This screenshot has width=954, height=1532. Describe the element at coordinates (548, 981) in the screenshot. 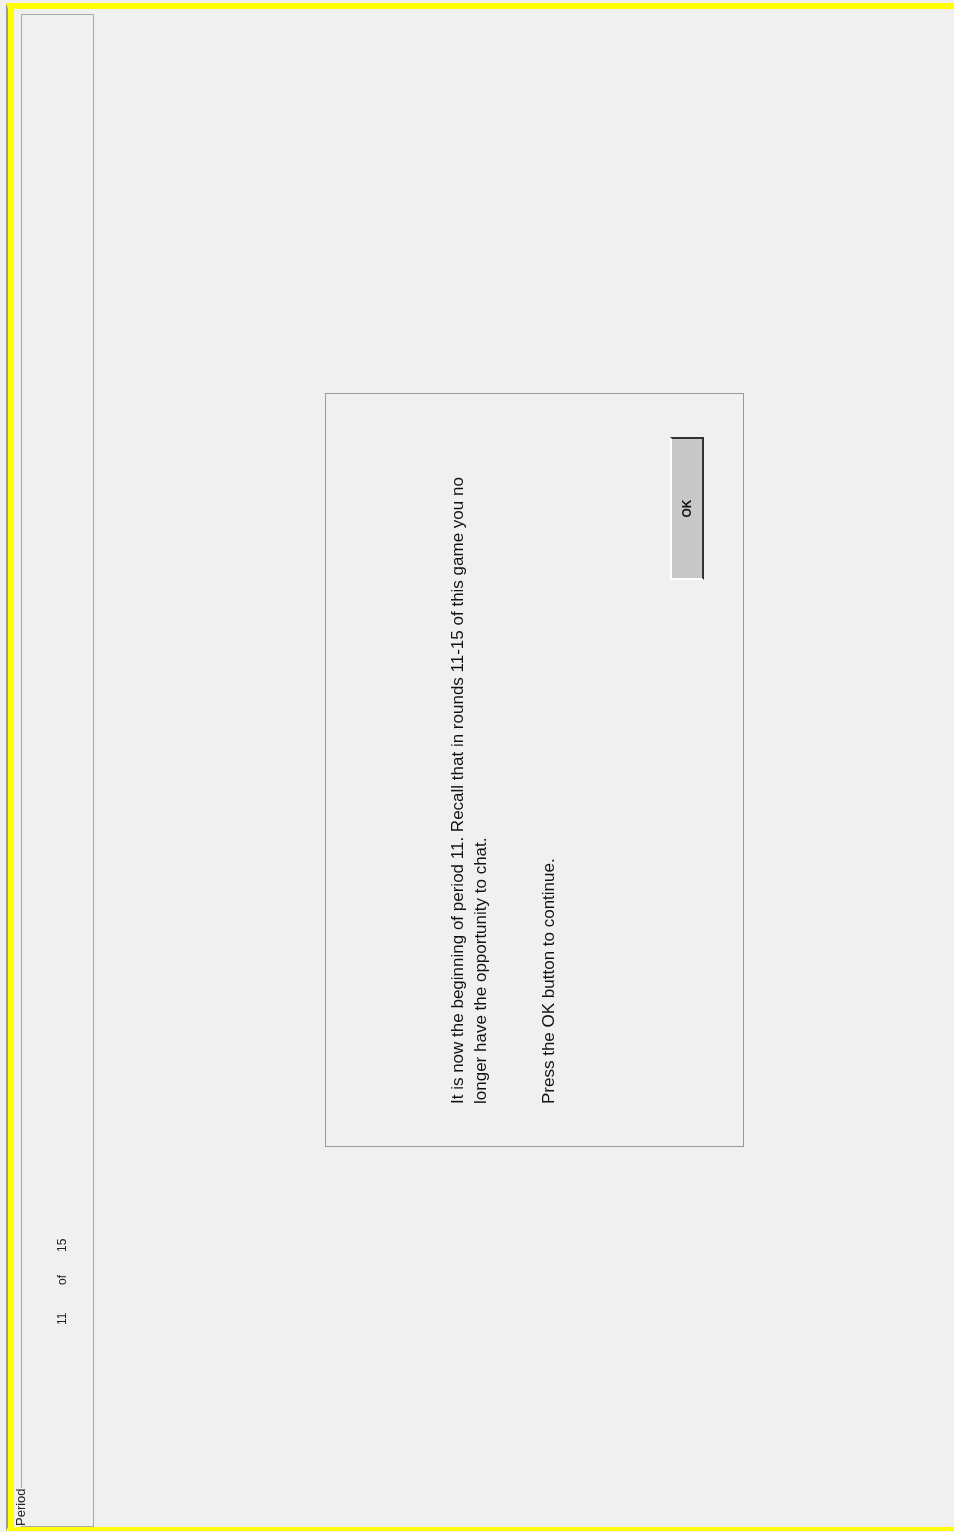

I see `instruction-text: Press the OK button to continue.` at that location.